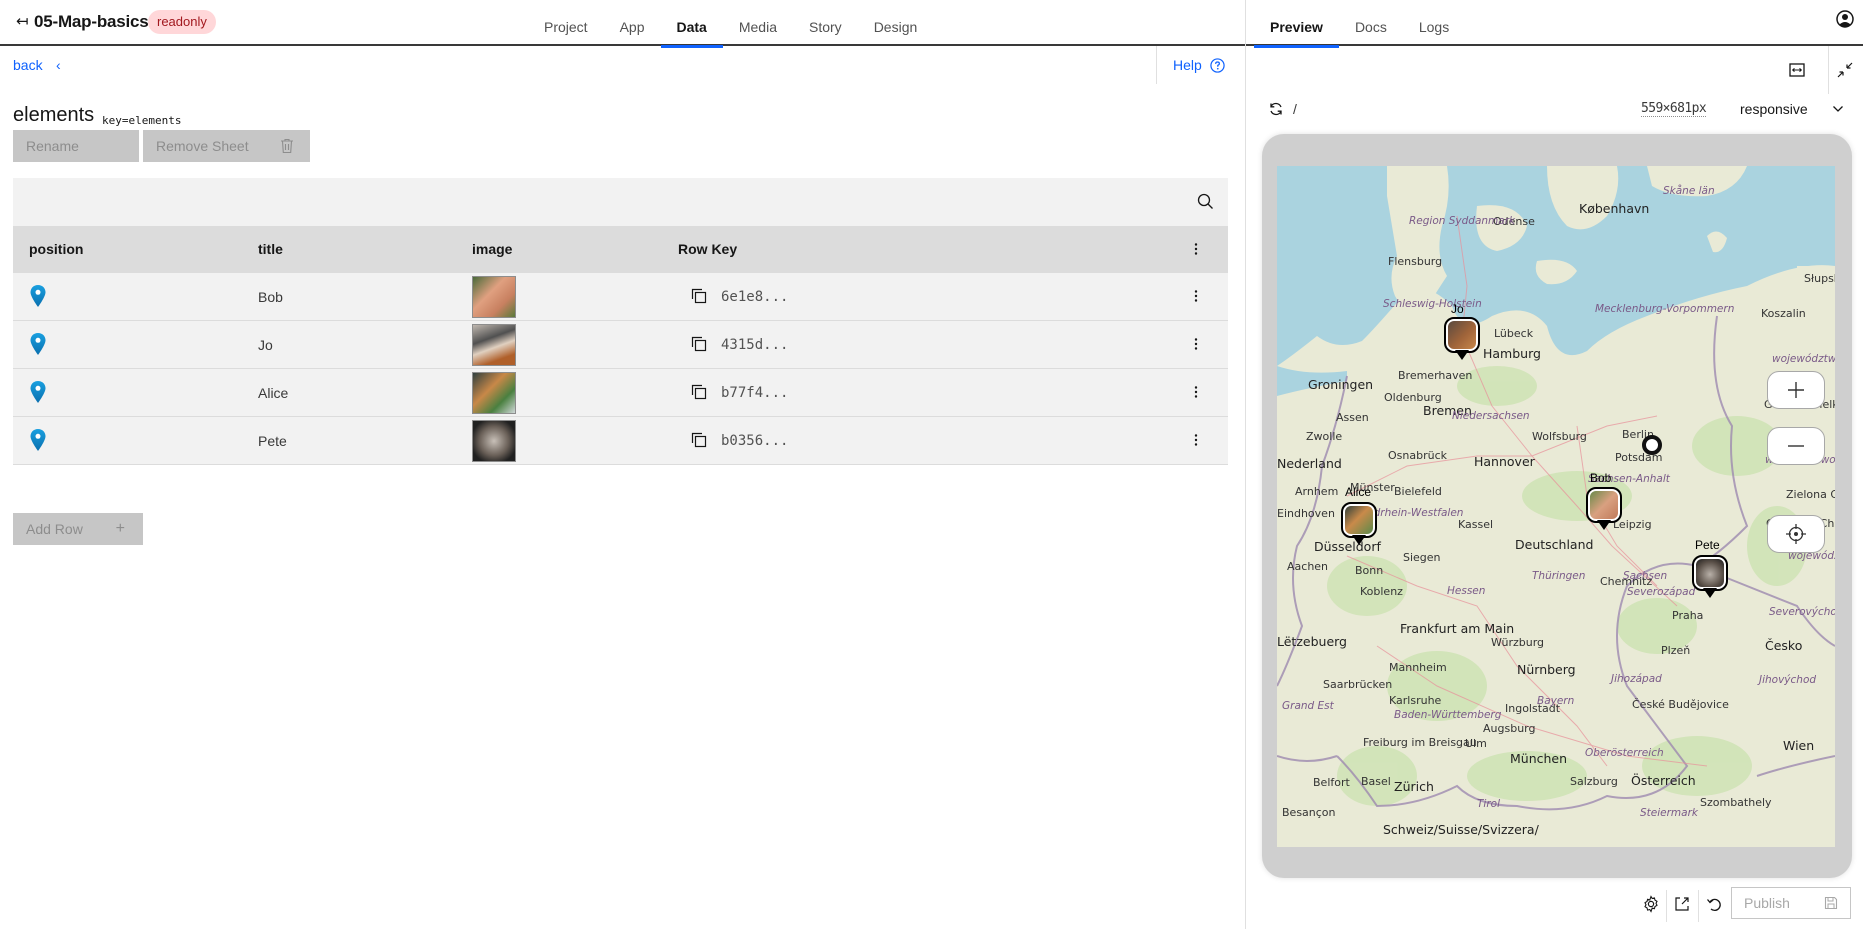 The image size is (1863, 929). What do you see at coordinates (22, 21) in the screenshot?
I see `exit-arrow-icon: ↤` at bounding box center [22, 21].